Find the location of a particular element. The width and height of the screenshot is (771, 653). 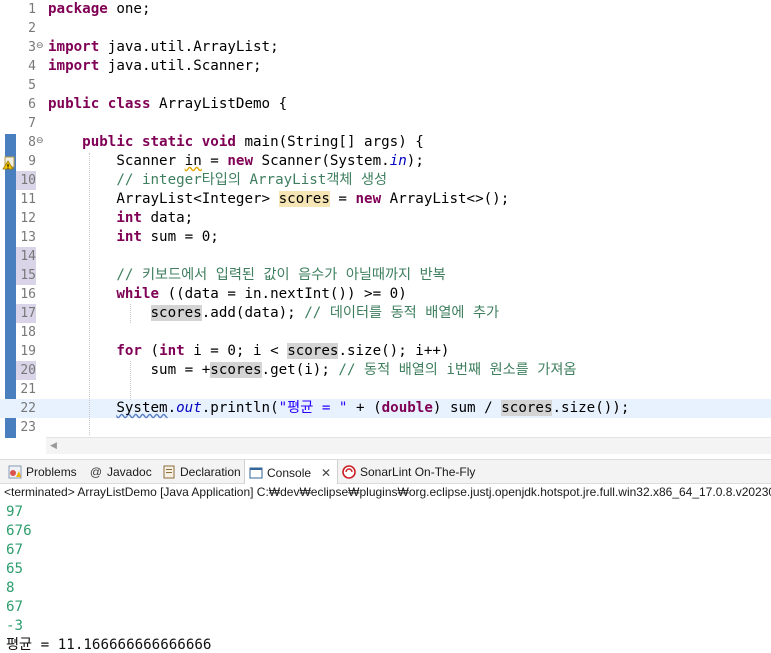

line-number: 18 is located at coordinates (28, 332).